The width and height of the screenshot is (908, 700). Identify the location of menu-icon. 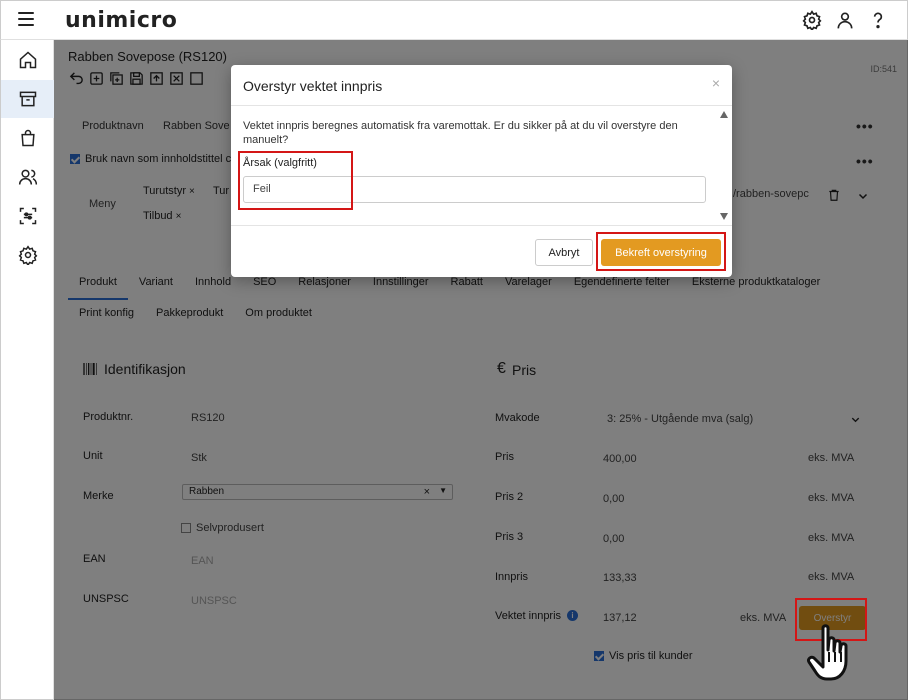
(26, 19).